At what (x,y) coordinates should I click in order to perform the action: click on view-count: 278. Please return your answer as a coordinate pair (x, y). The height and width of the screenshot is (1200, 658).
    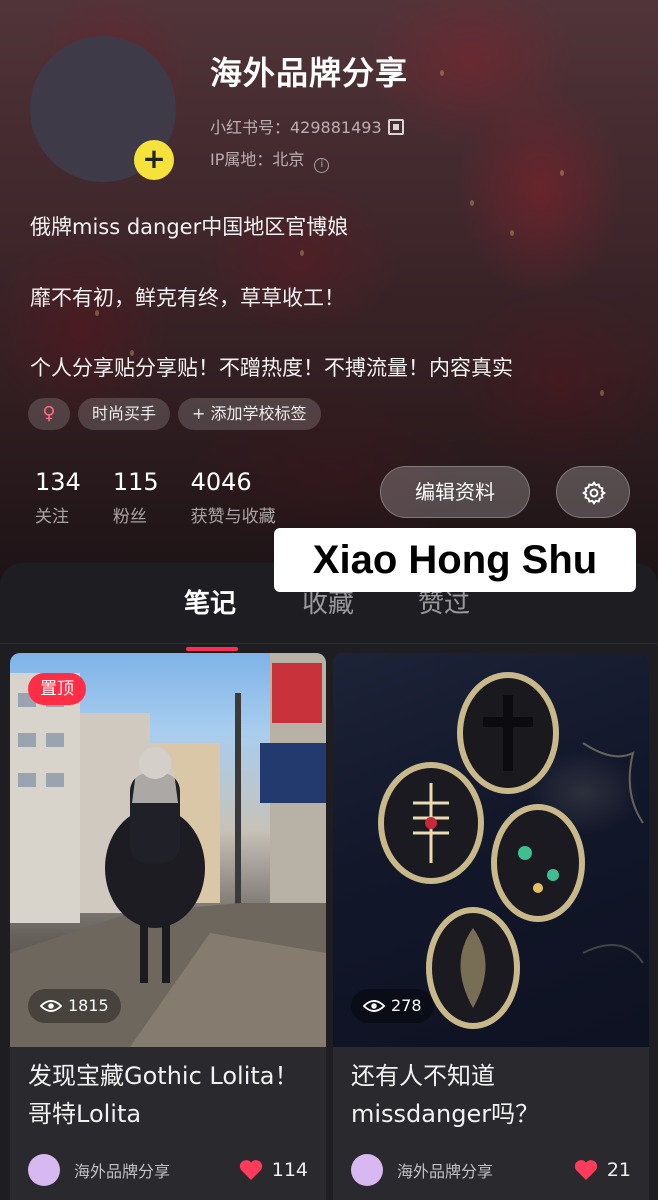
    Looking at the image, I should click on (392, 1006).